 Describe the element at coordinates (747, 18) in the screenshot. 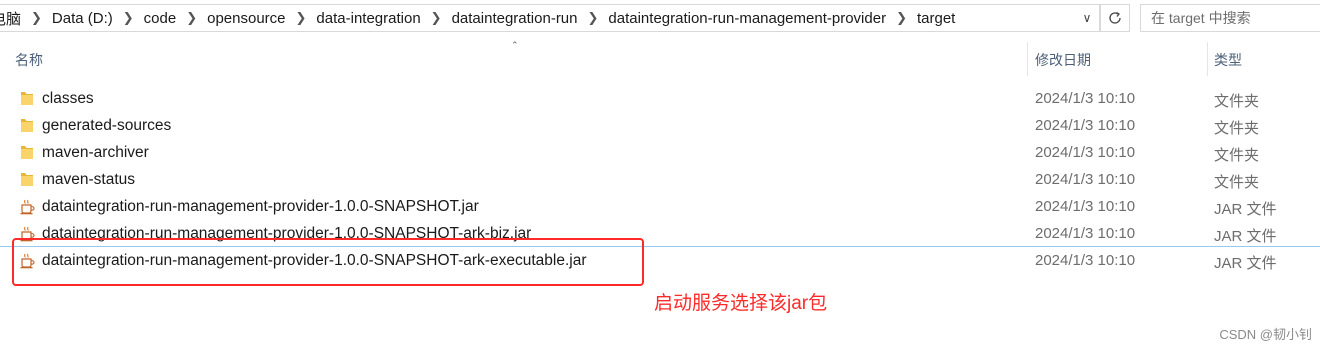

I see `breadcrumb-item: dataintegration-run-management-provider` at that location.